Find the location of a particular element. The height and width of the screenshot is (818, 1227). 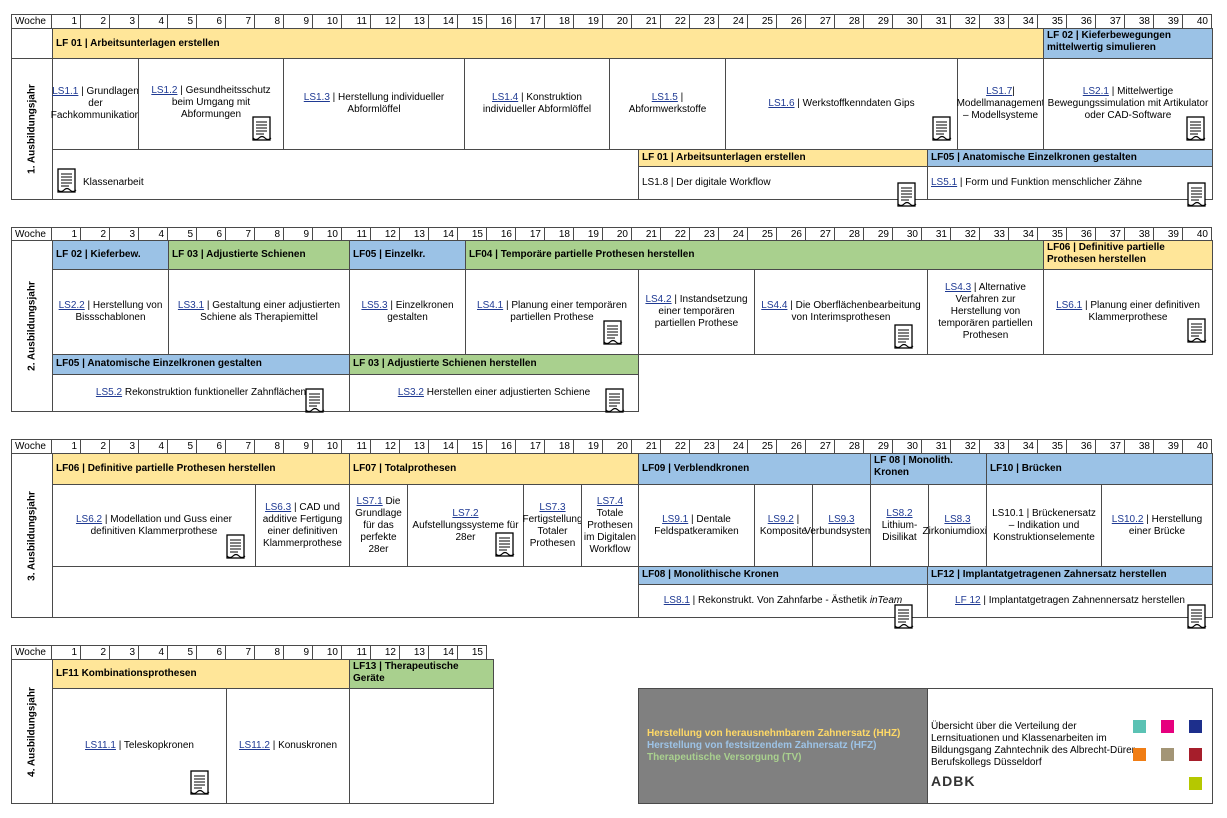

lf07-header: LF07 | Totalprothesen is located at coordinates (494, 469).